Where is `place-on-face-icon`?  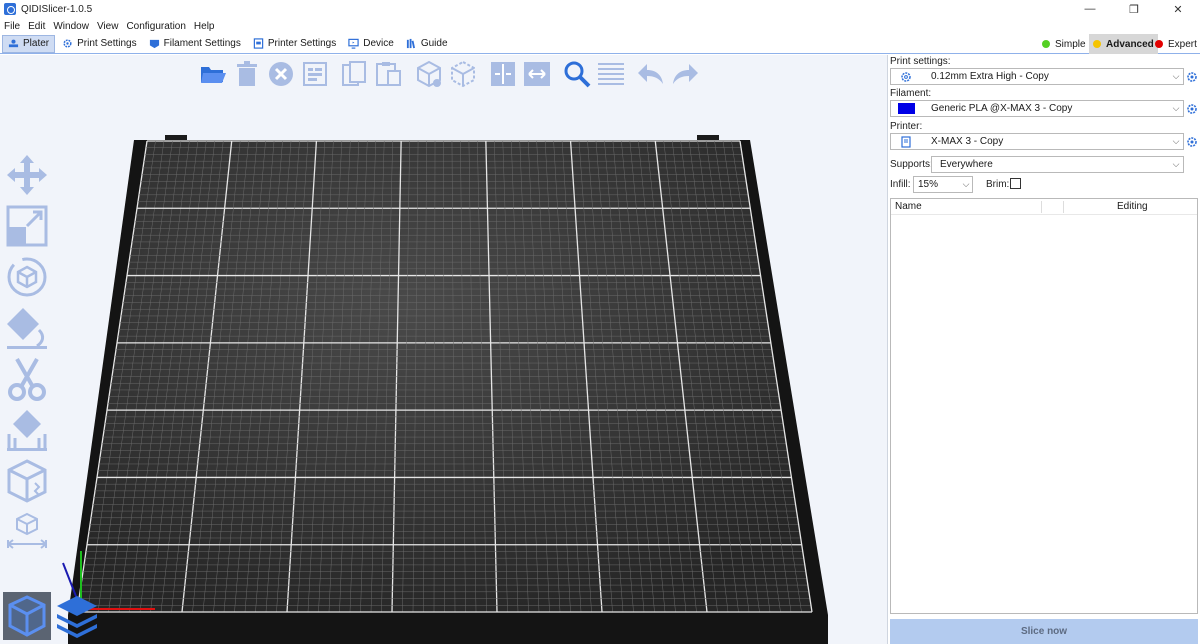
place-on-face-icon is located at coordinates (27, 328).